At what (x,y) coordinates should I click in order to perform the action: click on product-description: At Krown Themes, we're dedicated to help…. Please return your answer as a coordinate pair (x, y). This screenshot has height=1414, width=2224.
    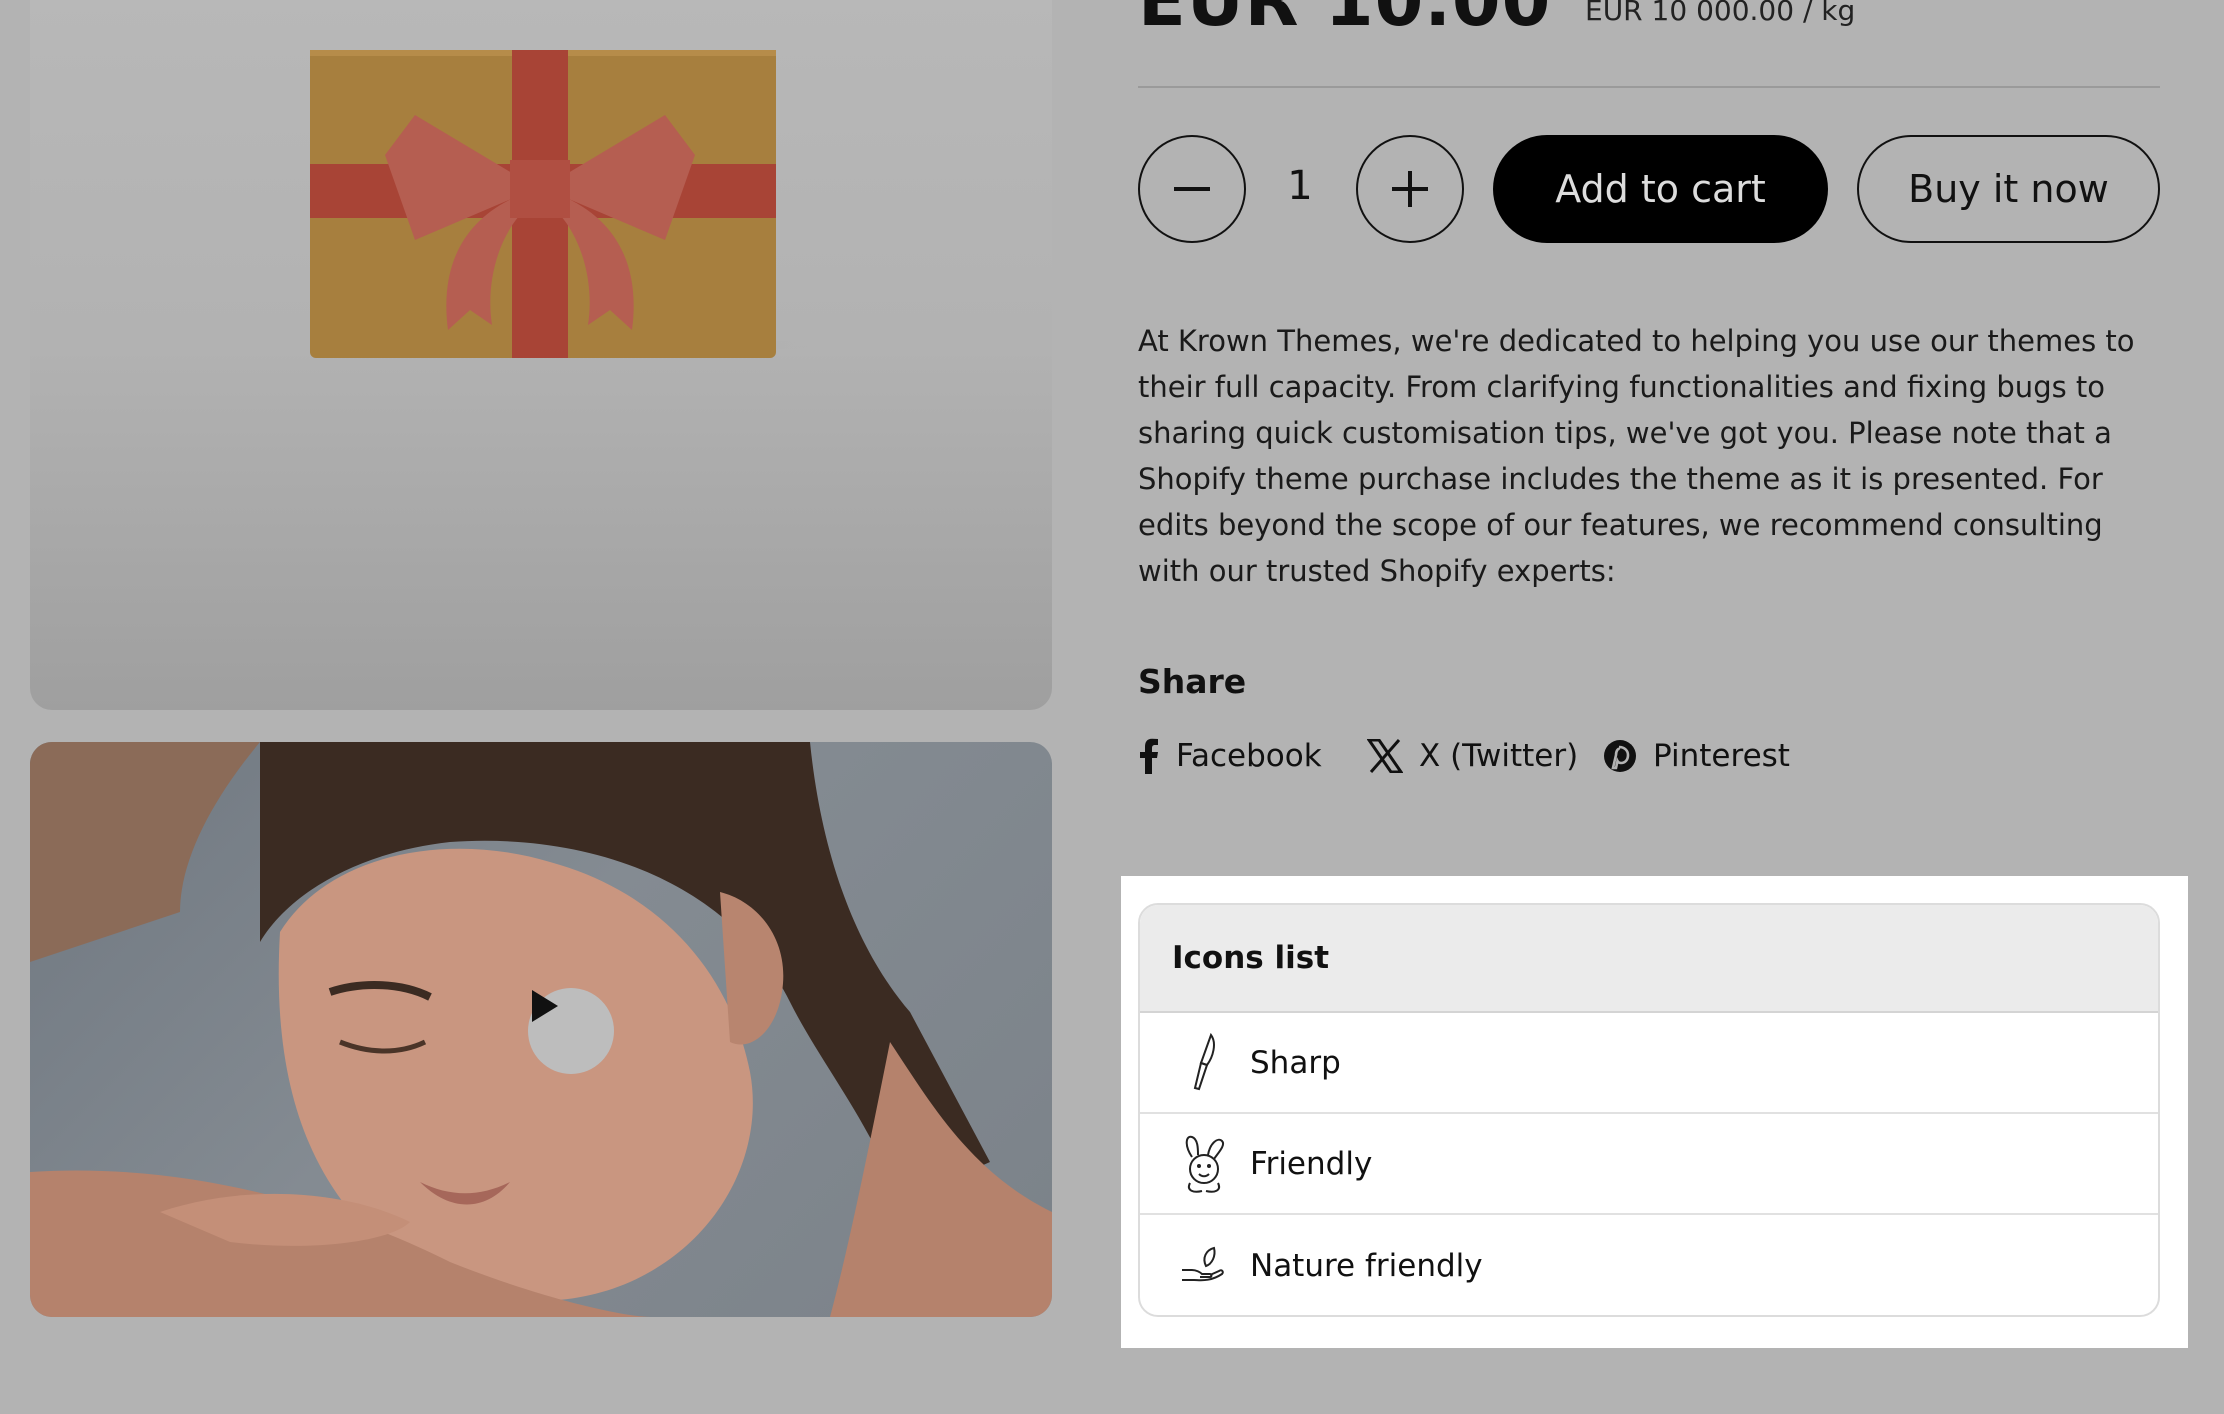
    Looking at the image, I should click on (1636, 456).